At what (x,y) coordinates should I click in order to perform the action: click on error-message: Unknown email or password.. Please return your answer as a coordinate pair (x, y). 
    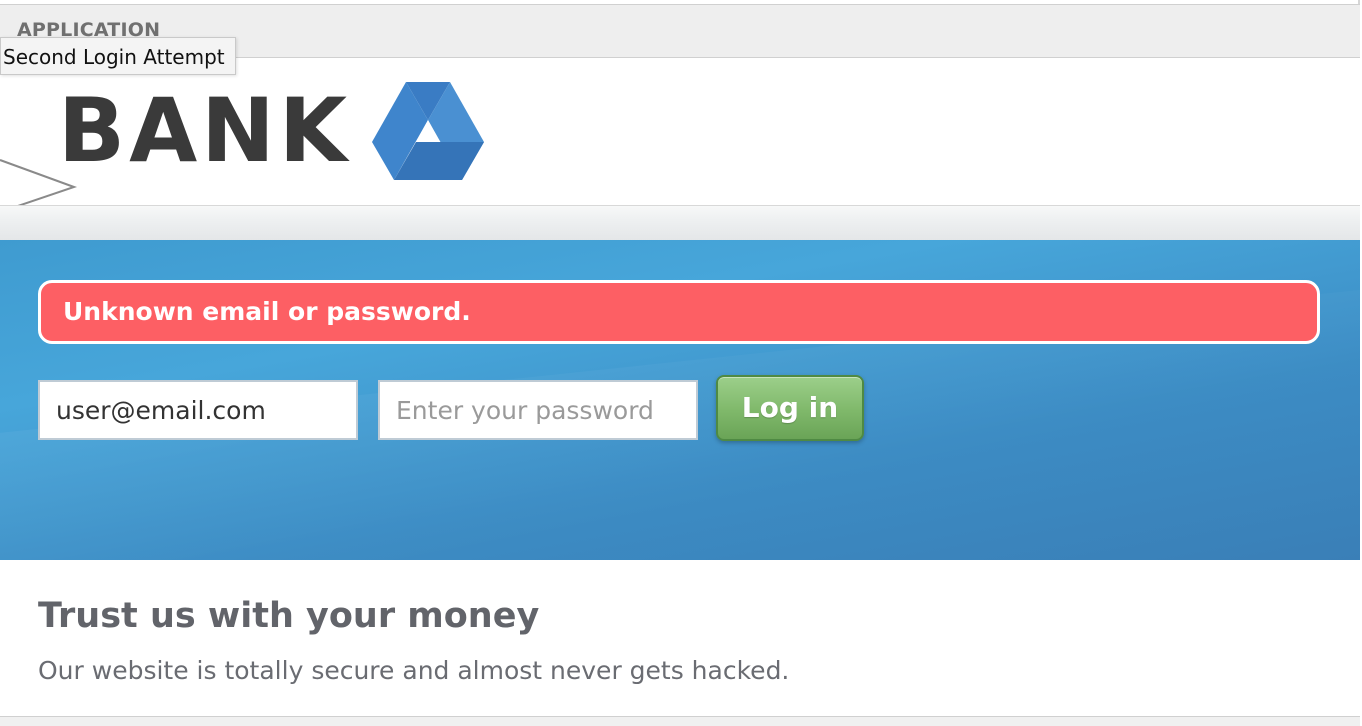
    Looking at the image, I should click on (267, 311).